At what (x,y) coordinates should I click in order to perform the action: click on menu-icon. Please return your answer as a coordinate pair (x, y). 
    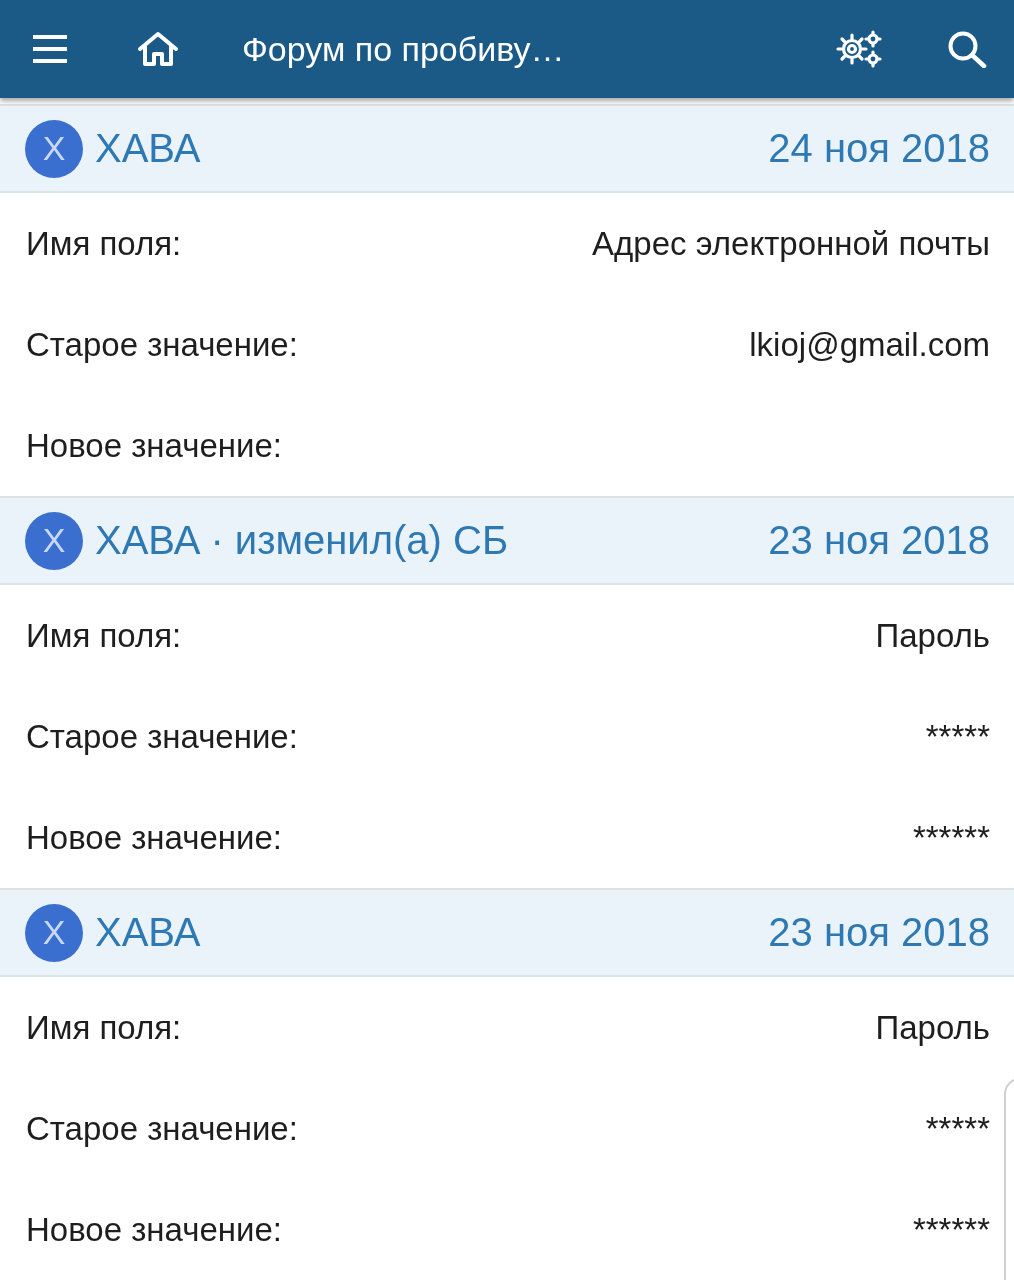
    Looking at the image, I should click on (50, 49).